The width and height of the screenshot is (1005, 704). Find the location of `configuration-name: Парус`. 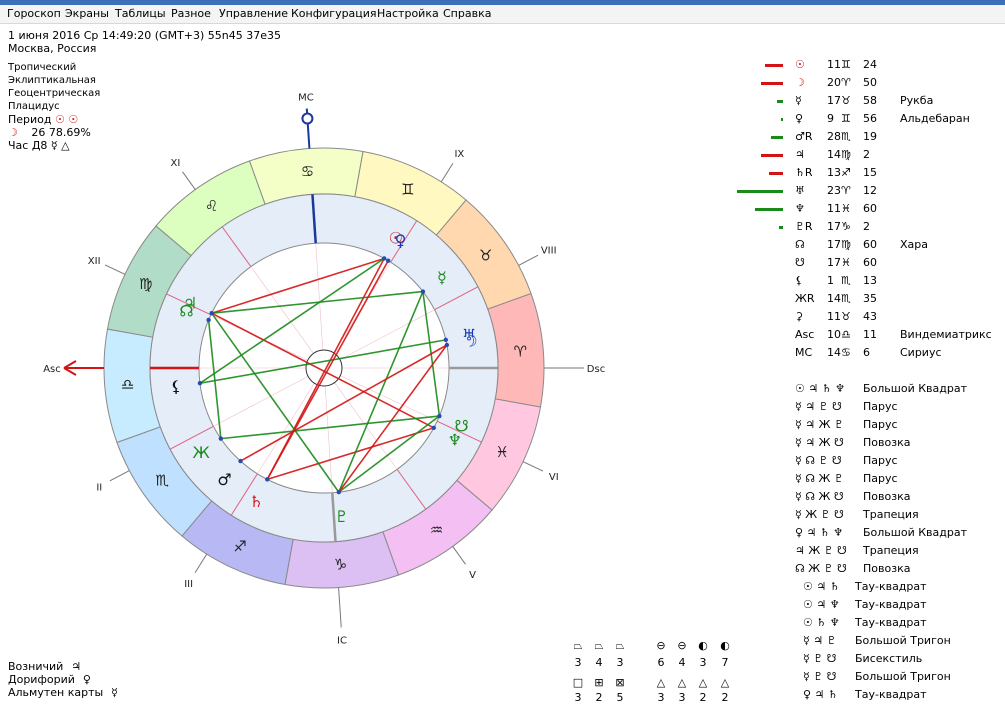

configuration-name: Парус is located at coordinates (880, 478).